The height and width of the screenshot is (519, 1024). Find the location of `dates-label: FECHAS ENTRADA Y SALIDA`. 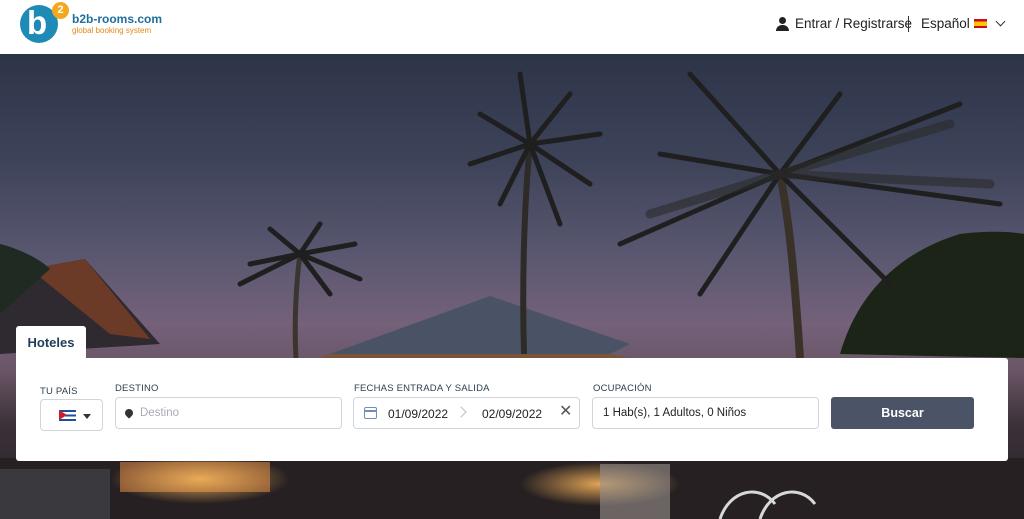

dates-label: FECHAS ENTRADA Y SALIDA is located at coordinates (422, 388).